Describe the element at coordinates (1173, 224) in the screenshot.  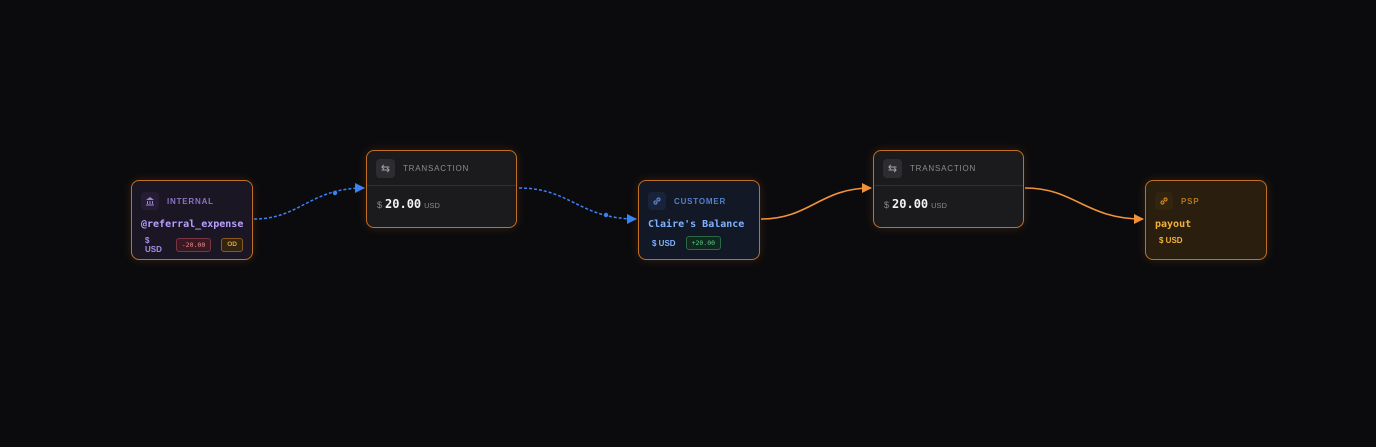
I see `account-name: payout` at that location.